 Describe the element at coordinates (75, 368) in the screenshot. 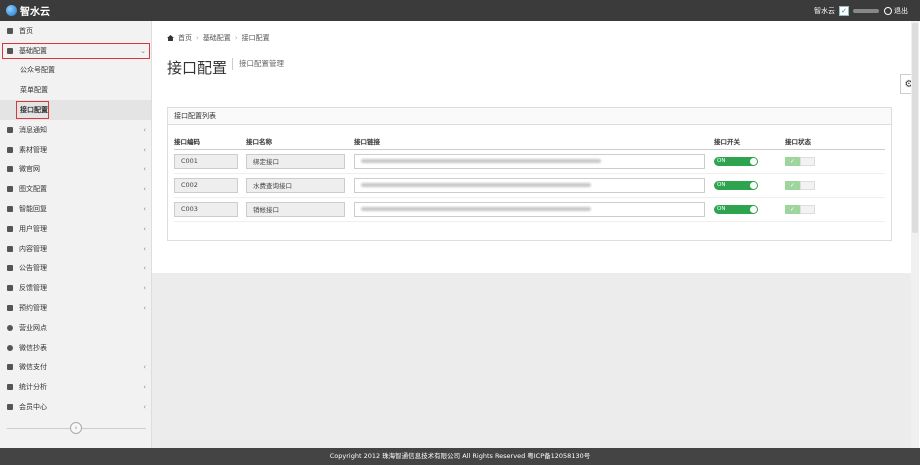

I see `sidebar-item-payment: 微信支付 ‹` at that location.